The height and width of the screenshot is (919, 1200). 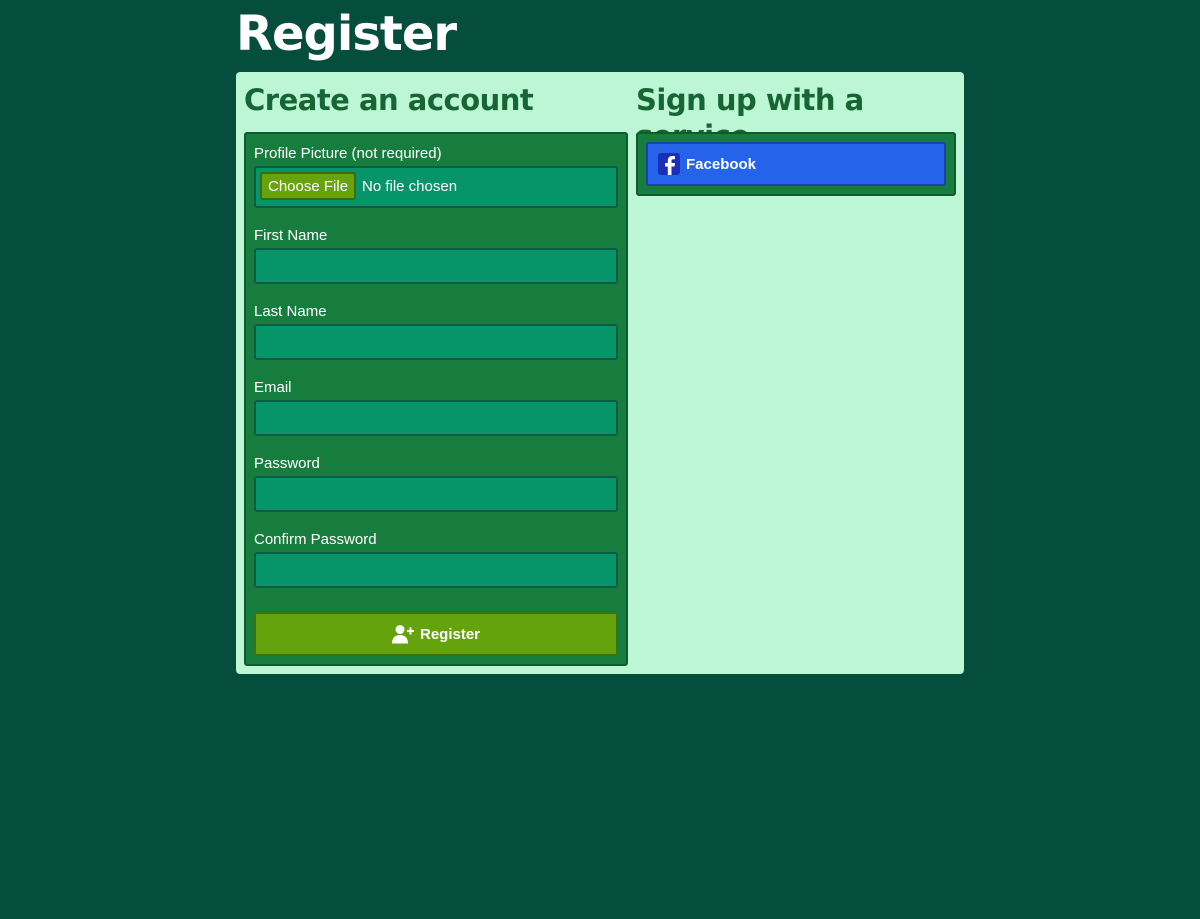 I want to click on email-field, so click(x=436, y=418).